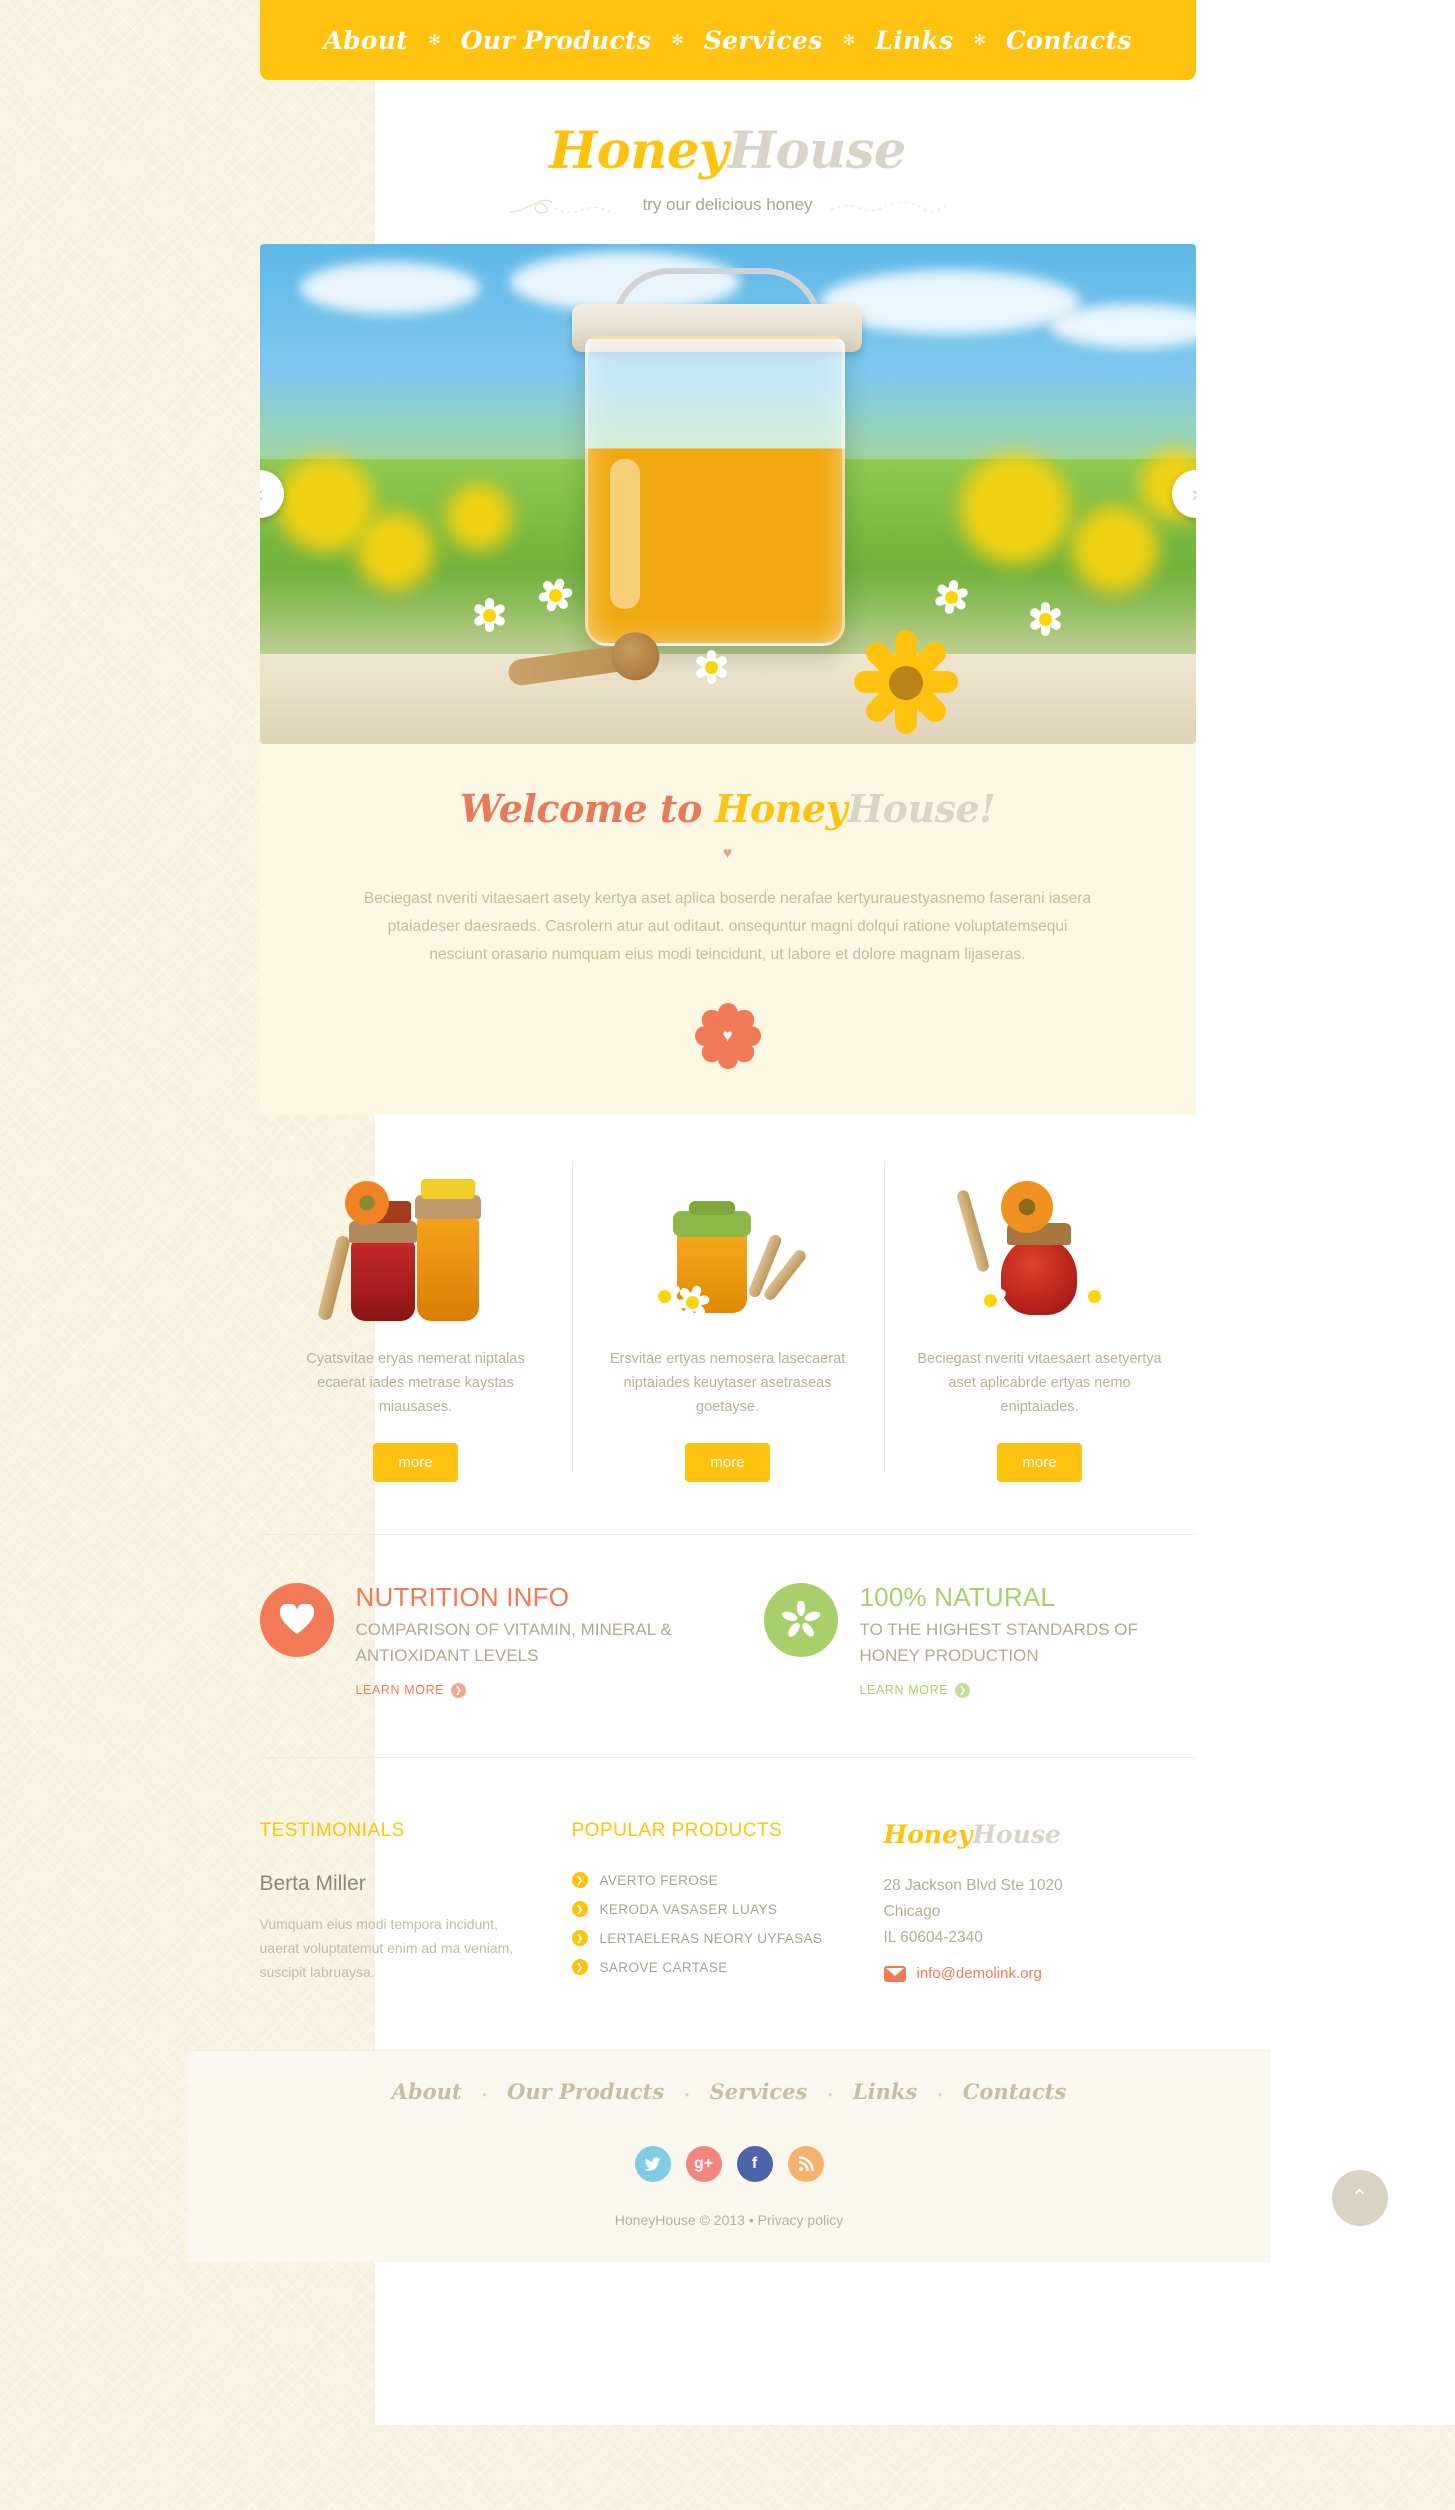  I want to click on footer-logo: HoneyHouse, so click(1020, 1834).